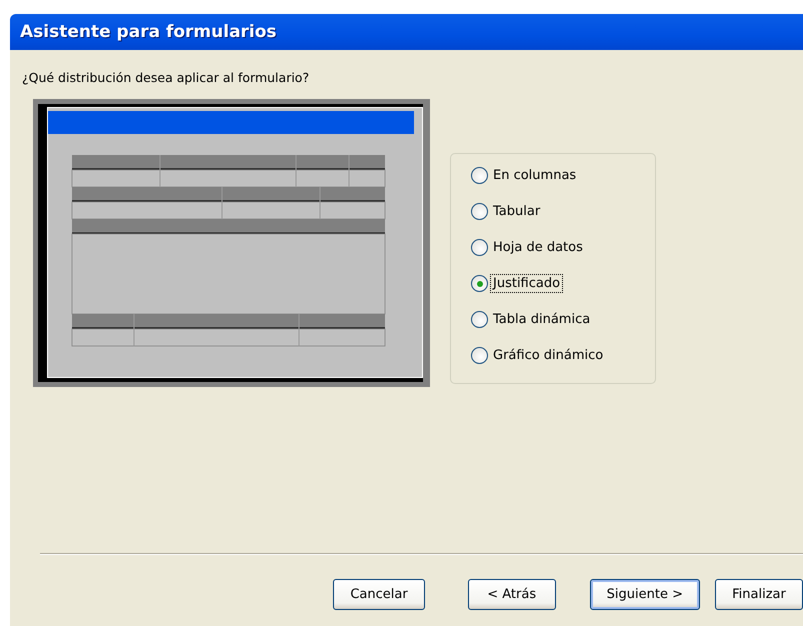 Image resolution: width=803 pixels, height=626 pixels. What do you see at coordinates (538, 355) in the screenshot?
I see `radio-option: Gráfico dinámico` at bounding box center [538, 355].